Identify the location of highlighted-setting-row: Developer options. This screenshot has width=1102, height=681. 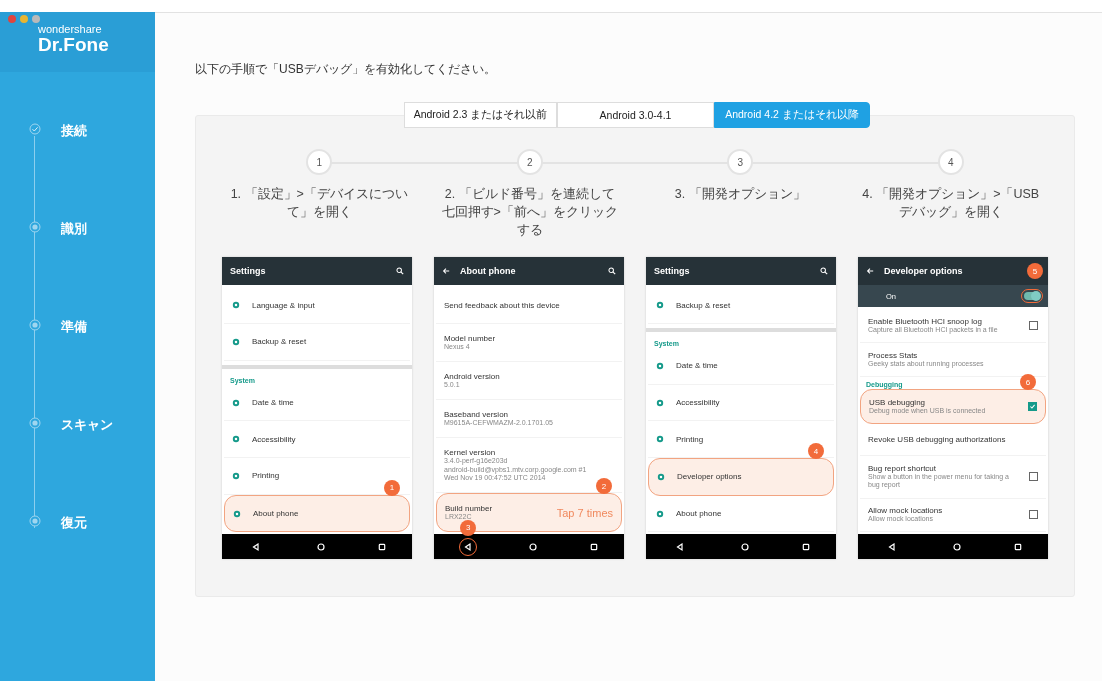
(741, 477).